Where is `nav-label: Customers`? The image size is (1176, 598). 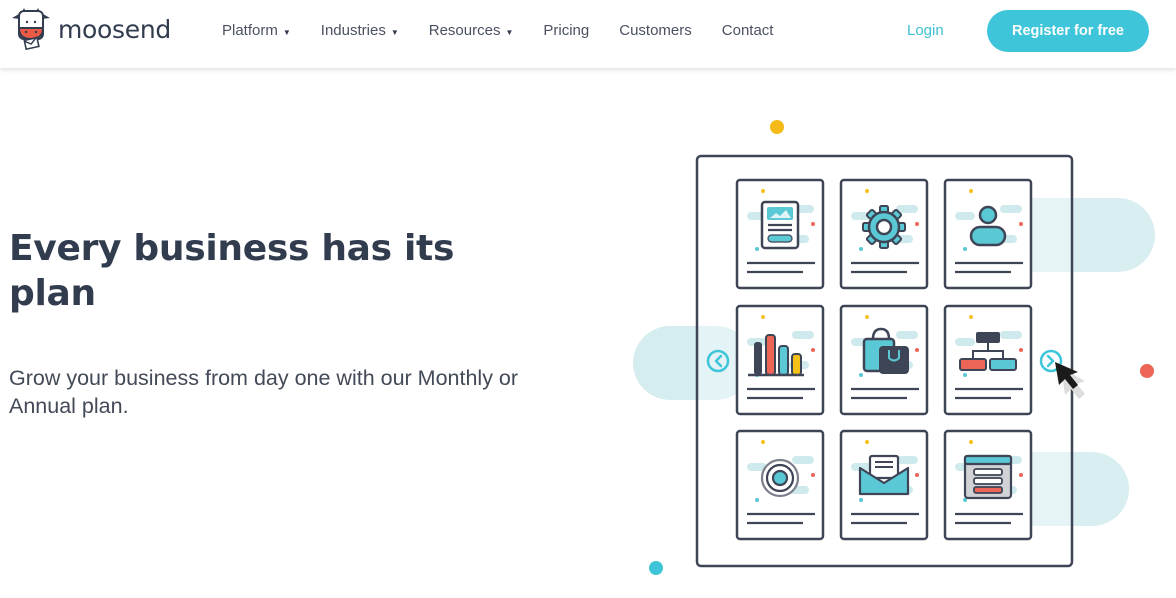 nav-label: Customers is located at coordinates (655, 30).